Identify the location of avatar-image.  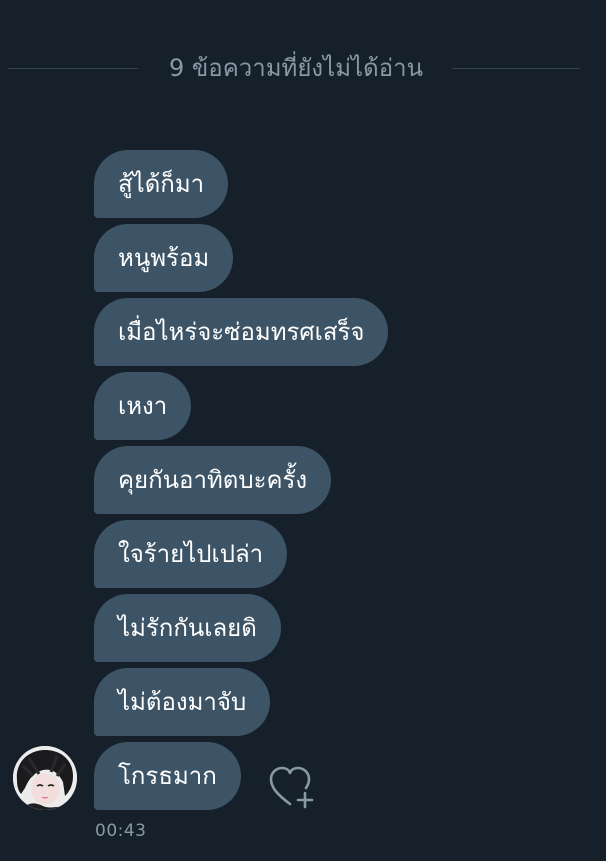
(45, 778).